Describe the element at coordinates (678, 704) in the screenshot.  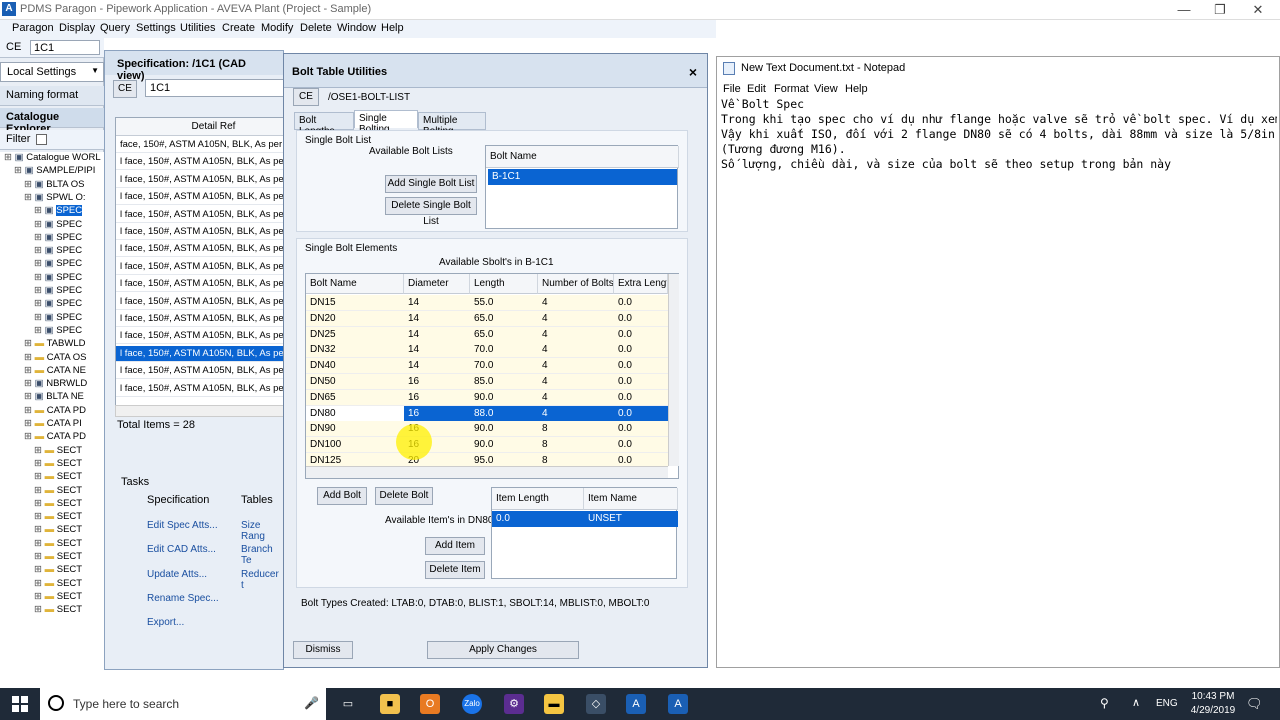
I see `aveva-icon-2: A` at that location.